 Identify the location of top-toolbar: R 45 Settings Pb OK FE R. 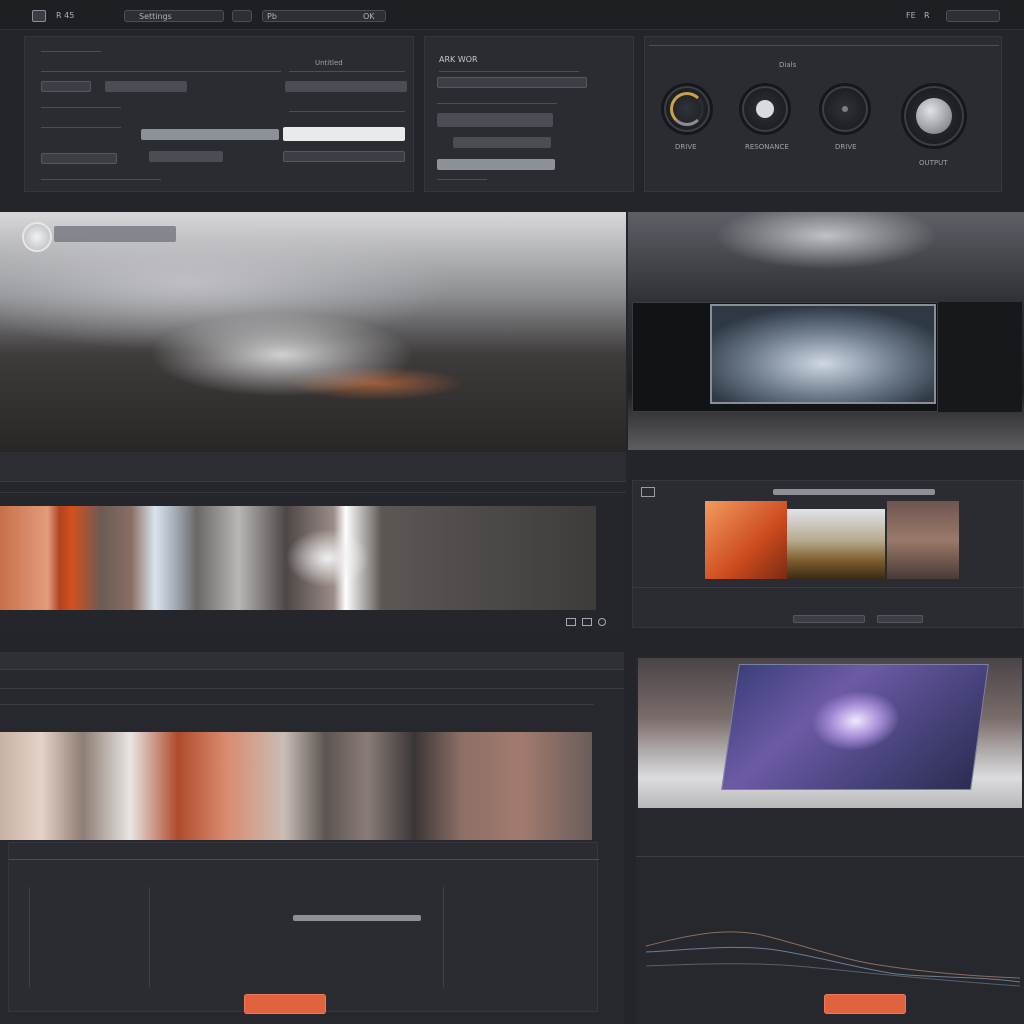
(512, 15).